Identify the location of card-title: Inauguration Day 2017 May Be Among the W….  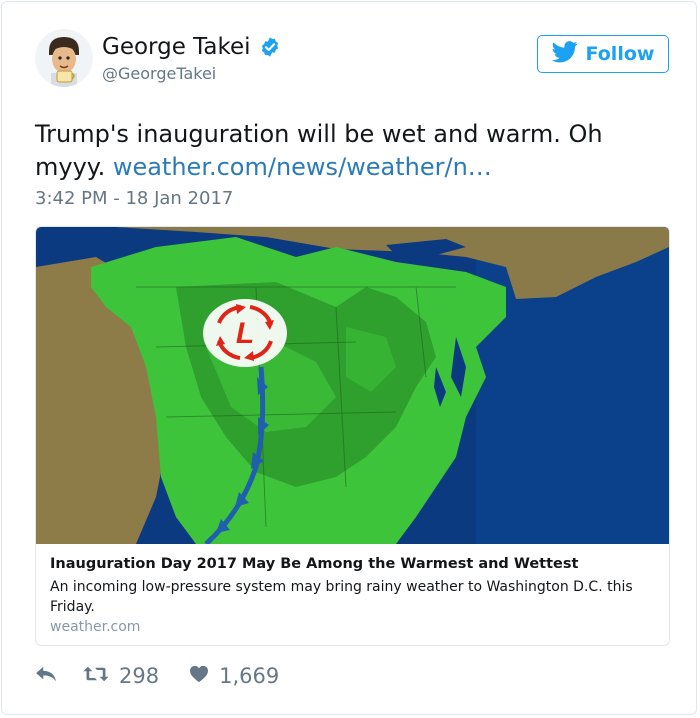
(314, 564).